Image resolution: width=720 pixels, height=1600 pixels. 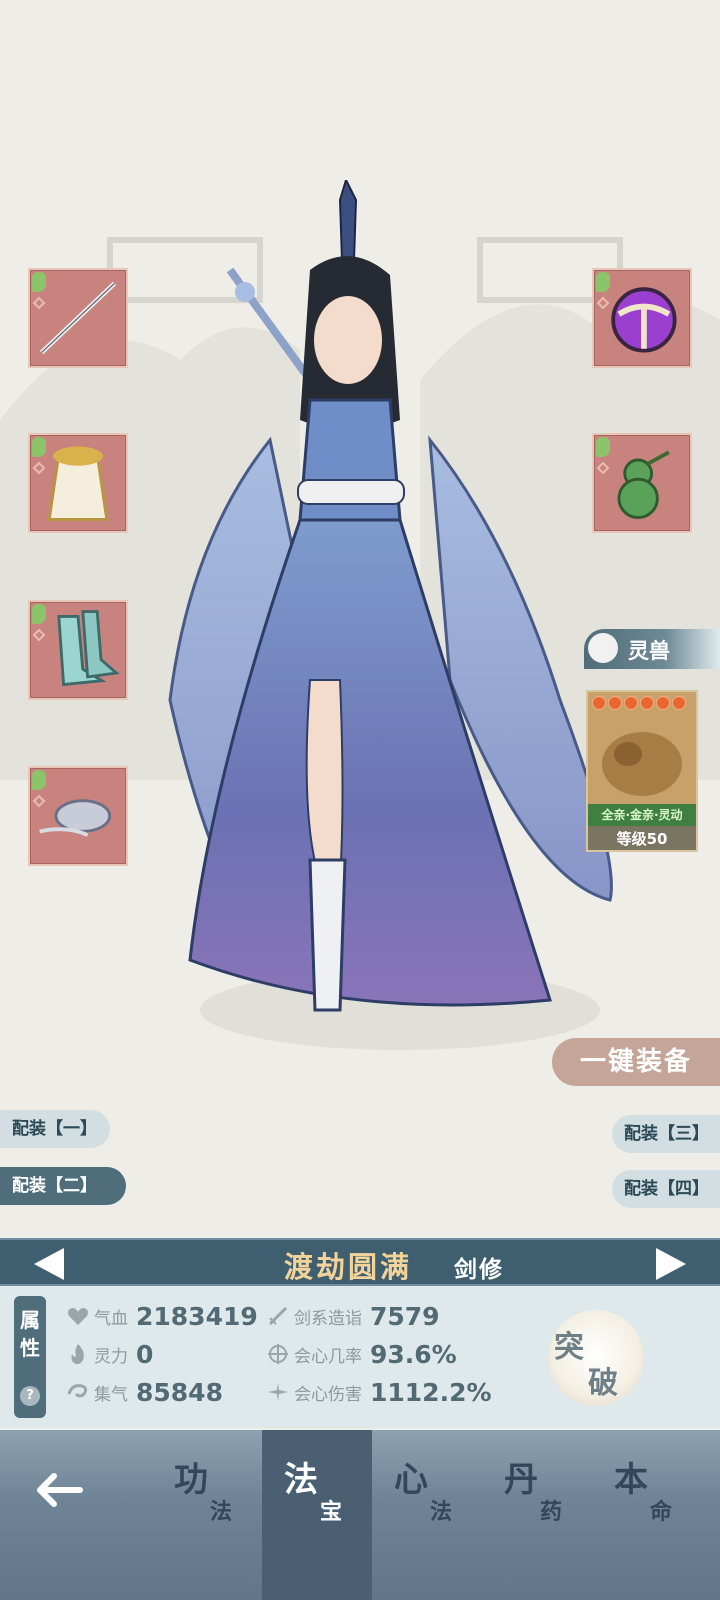 I want to click on stat-sword-mastery: 剑系造诣 7579, so click(x=353, y=1316).